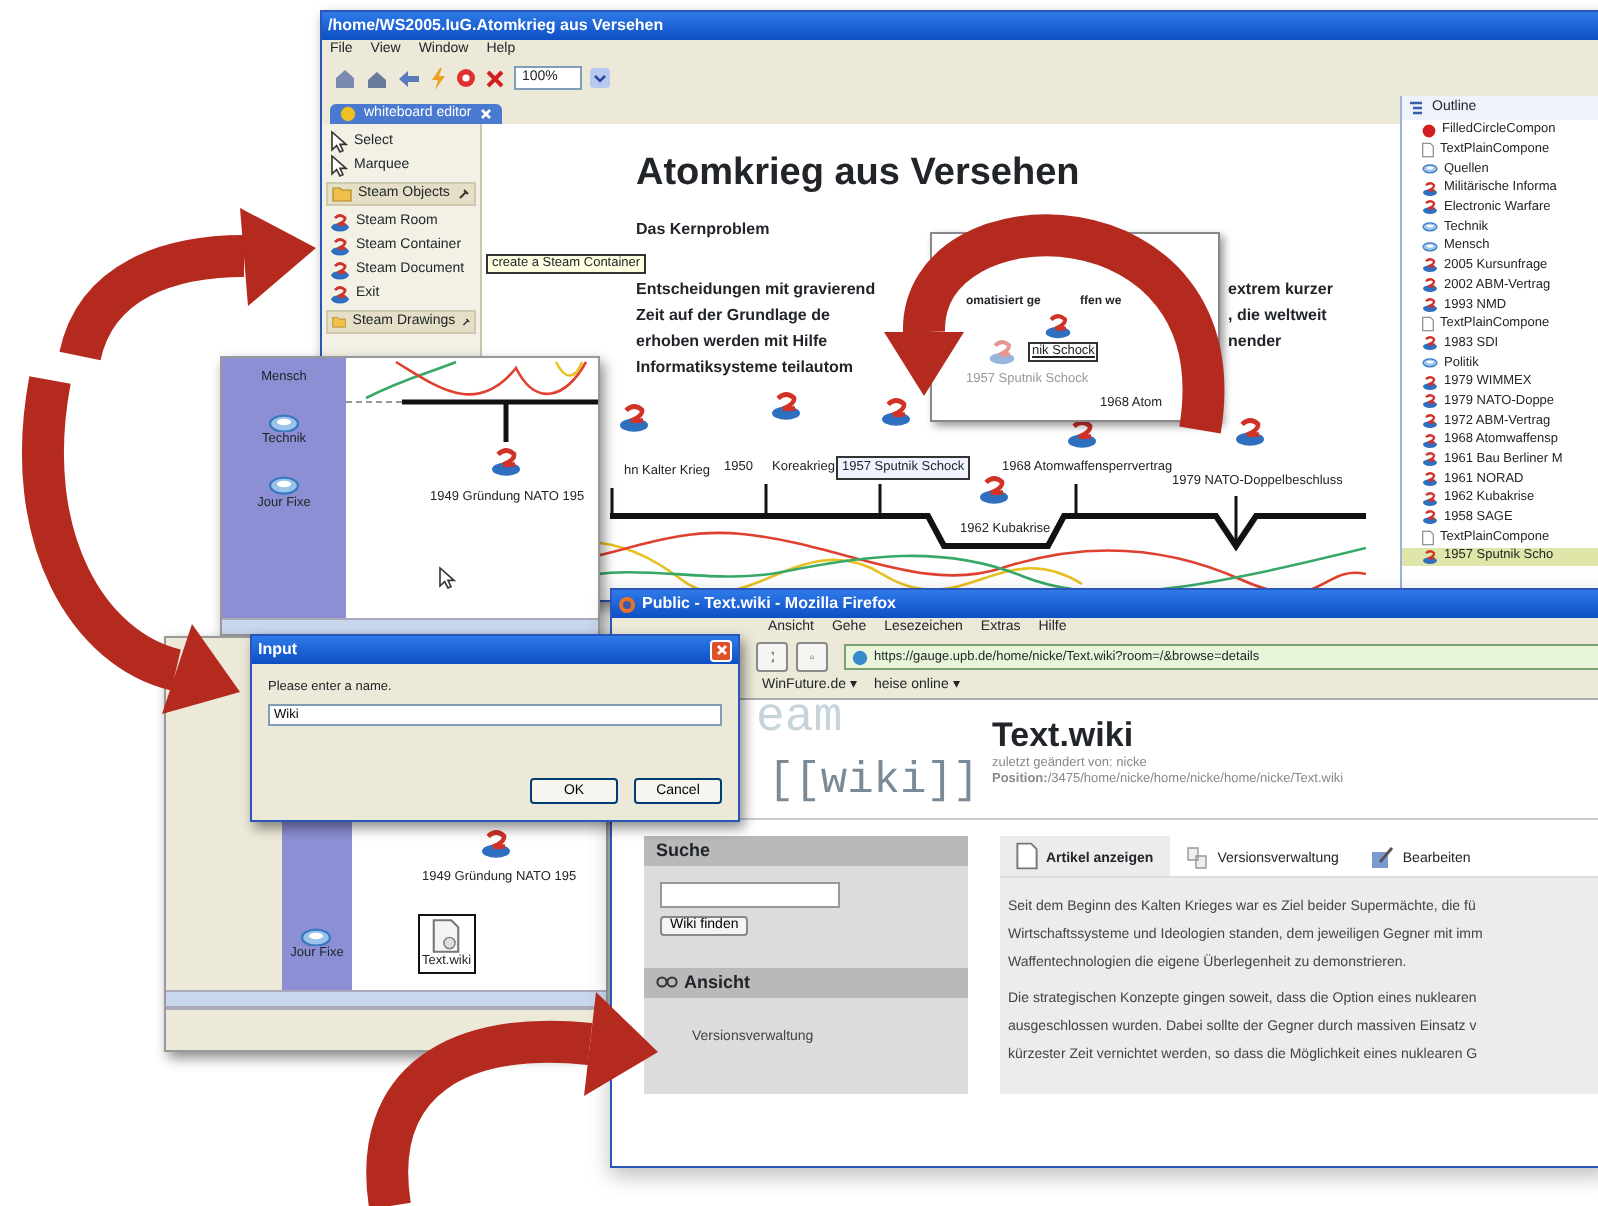 The image size is (1598, 1206). Describe the element at coordinates (438, 78) in the screenshot. I see `lightning-icon` at that location.